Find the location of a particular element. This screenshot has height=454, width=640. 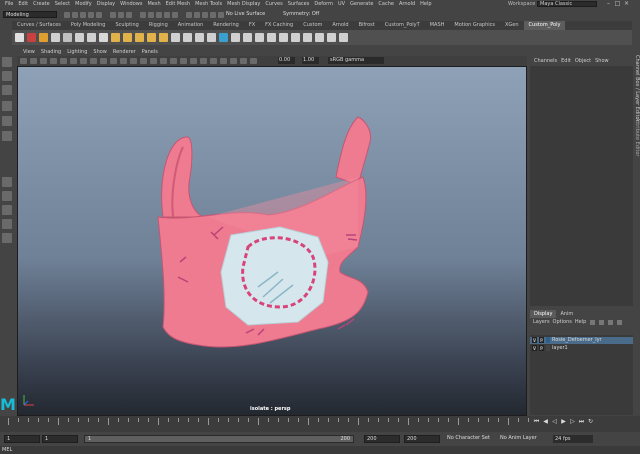

new-scene-icon is located at coordinates (67, 14).